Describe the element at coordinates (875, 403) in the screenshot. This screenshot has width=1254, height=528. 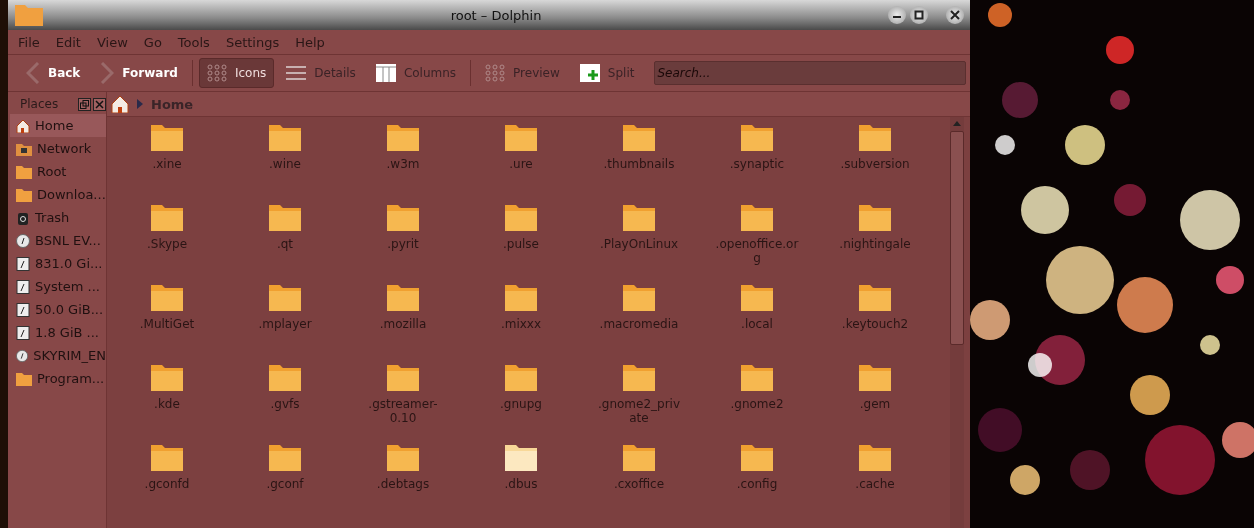
I see `folder-item: .gem` at that location.